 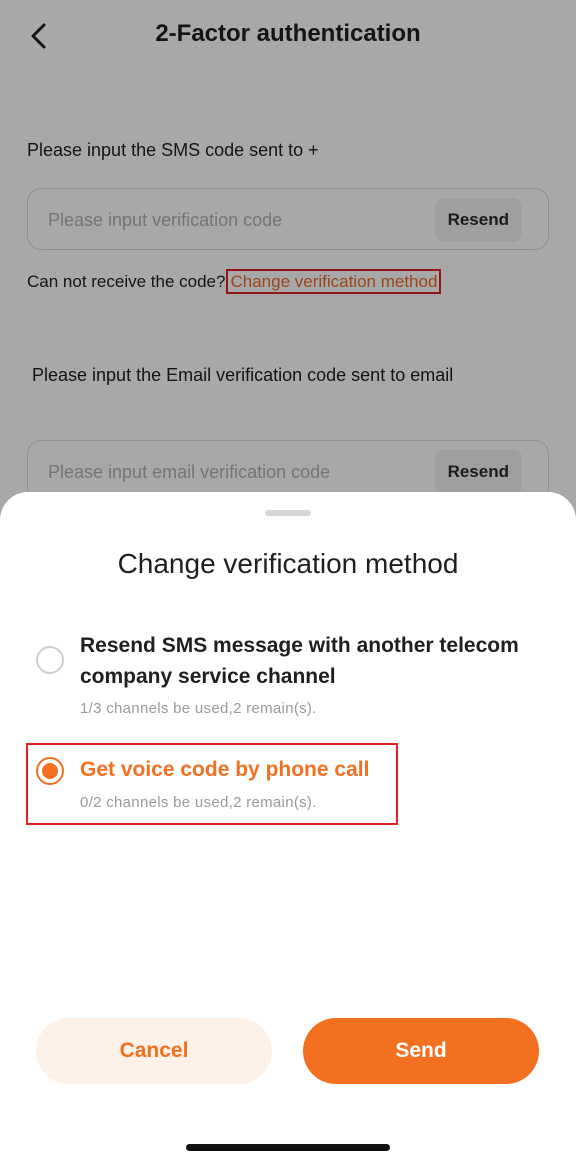 I want to click on sheet-title: Change verification method, so click(x=288, y=563).